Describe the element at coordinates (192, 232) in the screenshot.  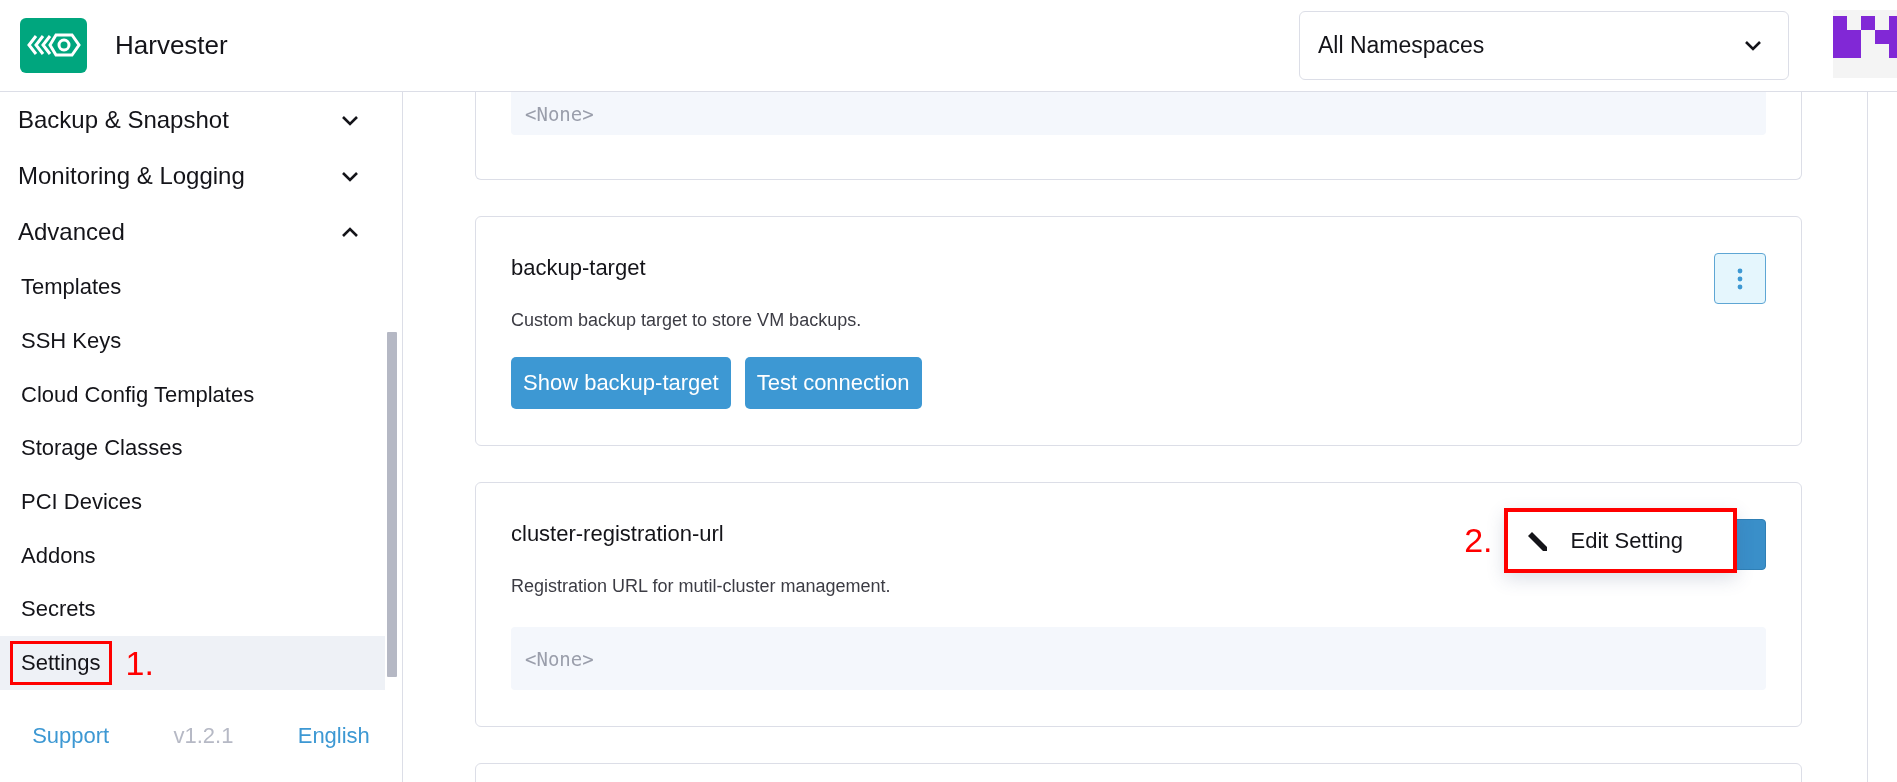
I see `nav-group: Advanced` at that location.